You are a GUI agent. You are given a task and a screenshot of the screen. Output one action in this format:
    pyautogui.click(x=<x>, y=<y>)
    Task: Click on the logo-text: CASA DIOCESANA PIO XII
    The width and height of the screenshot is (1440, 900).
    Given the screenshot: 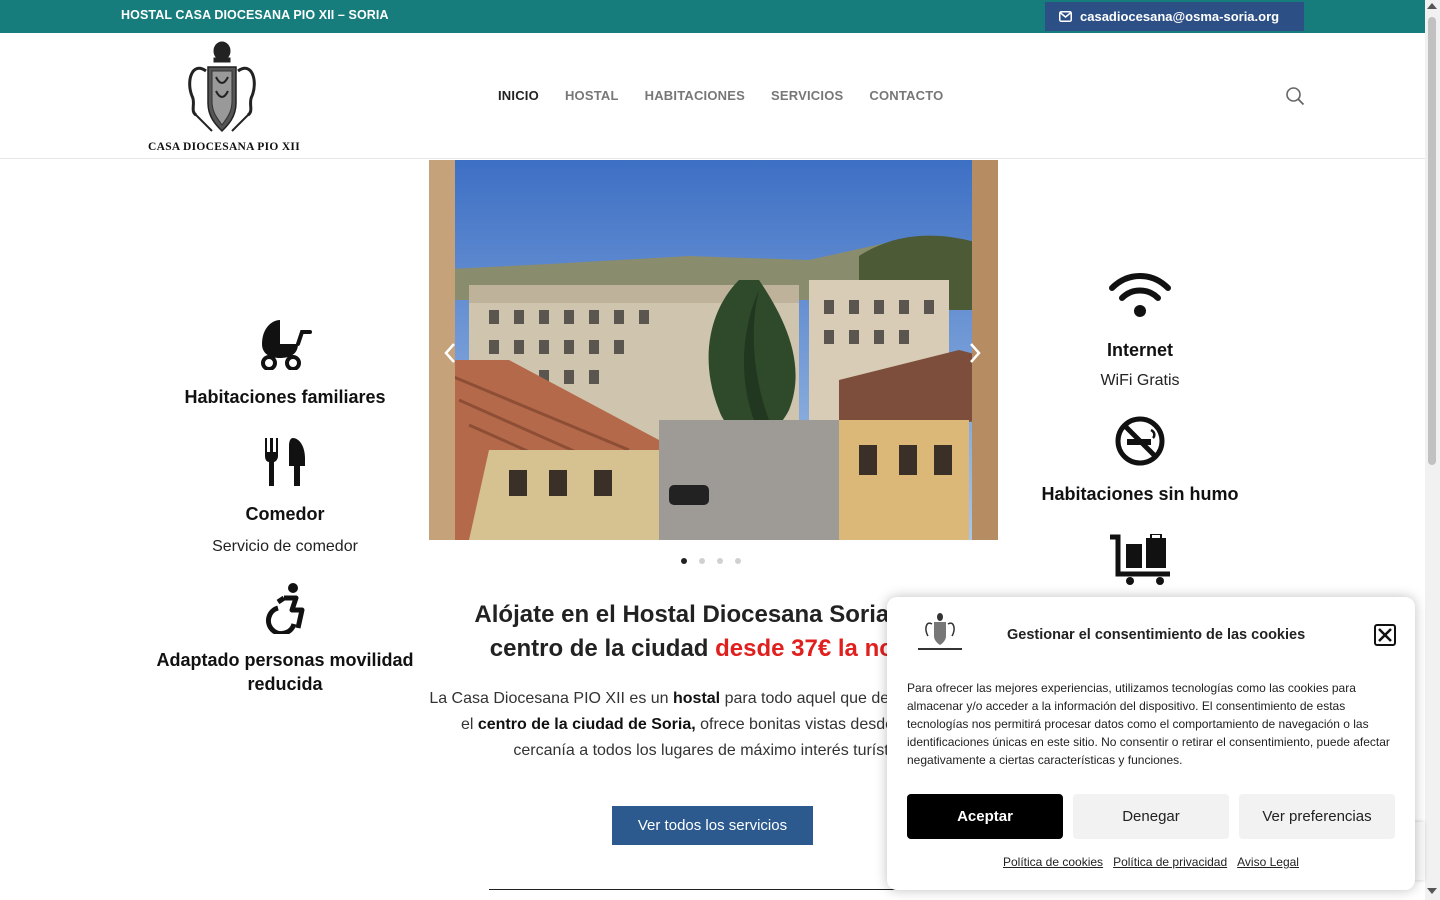 What is the action you would take?
    pyautogui.click(x=224, y=147)
    